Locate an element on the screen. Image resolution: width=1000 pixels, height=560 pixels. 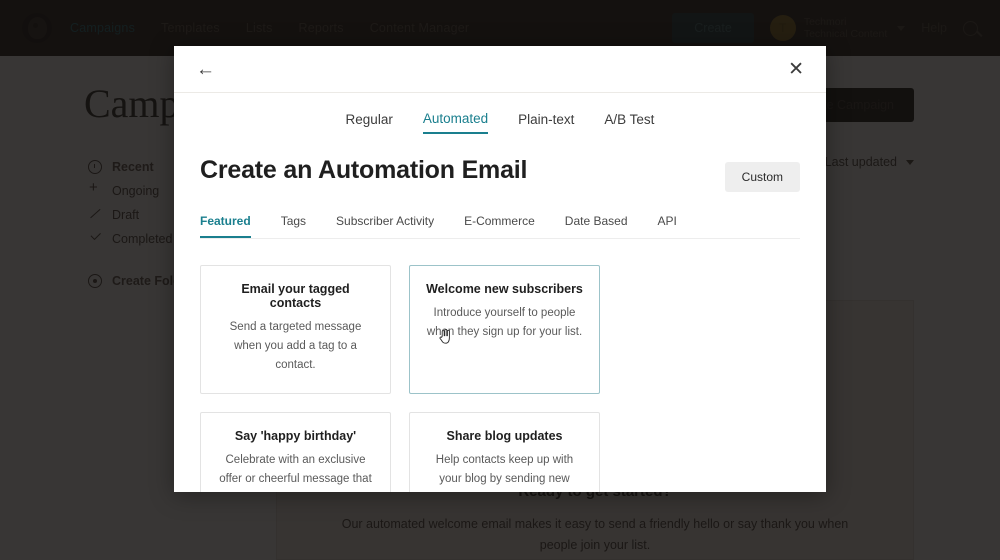
subtab-e-commerce: E-Commerce is located at coordinates (499, 226).